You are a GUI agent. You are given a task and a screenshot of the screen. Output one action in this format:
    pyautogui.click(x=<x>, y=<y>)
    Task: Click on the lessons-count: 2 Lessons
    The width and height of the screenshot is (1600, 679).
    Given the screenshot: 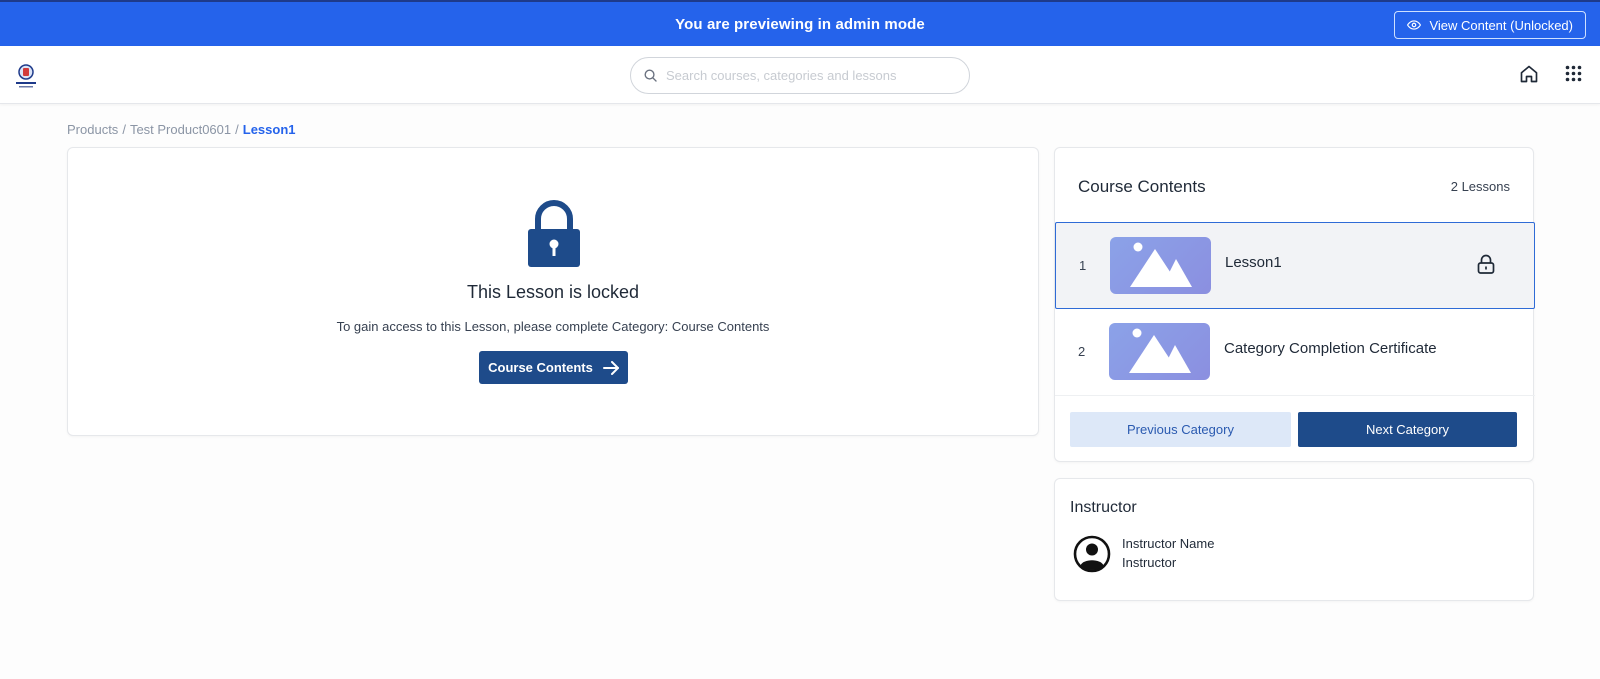 What is the action you would take?
    pyautogui.click(x=1480, y=186)
    